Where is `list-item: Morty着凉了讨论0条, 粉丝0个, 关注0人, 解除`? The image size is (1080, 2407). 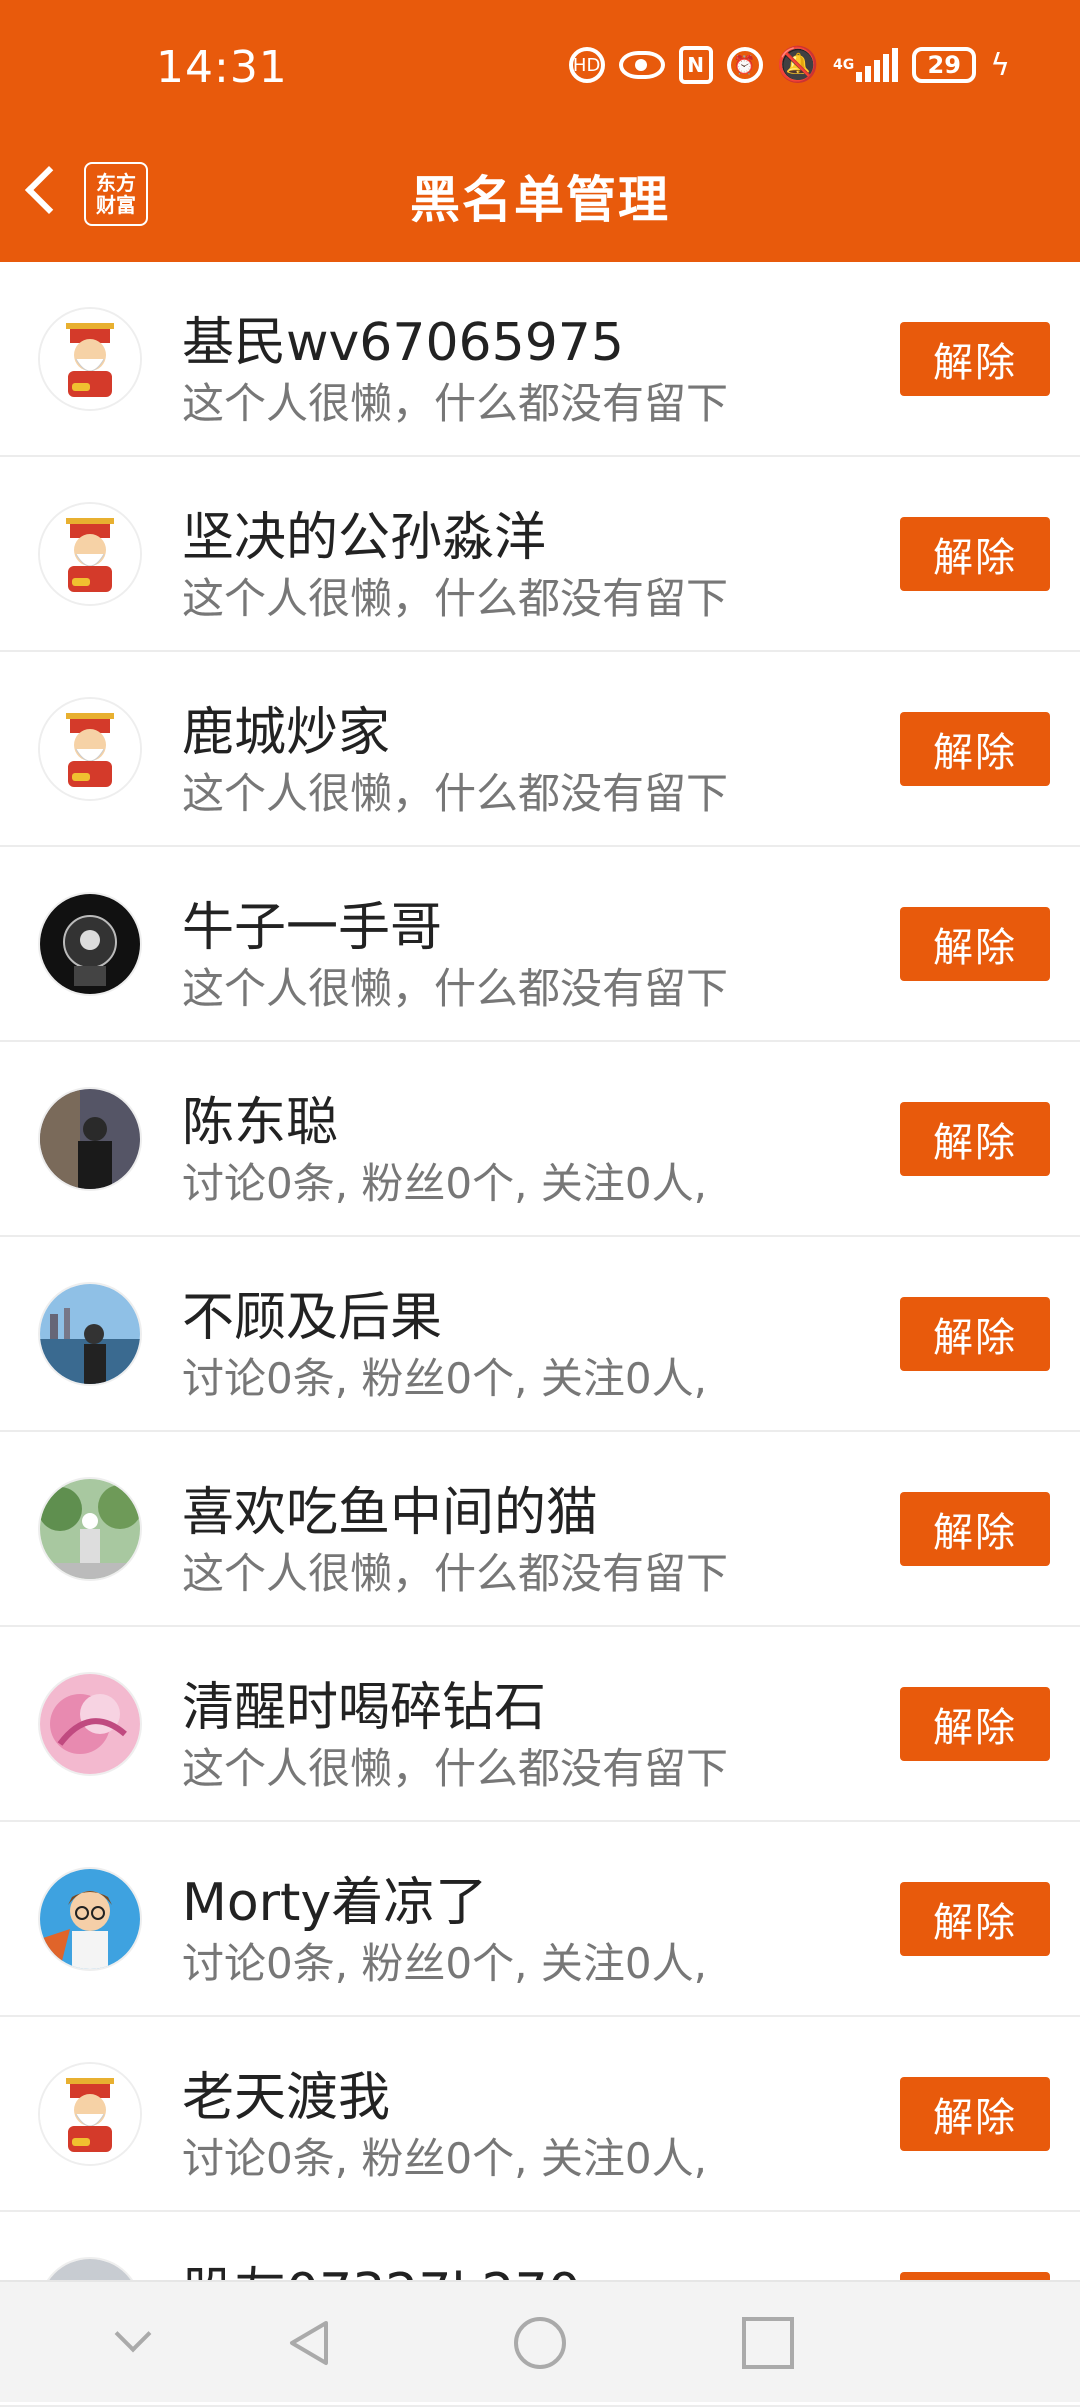 list-item: Morty着凉了讨论0条, 粉丝0个, 关注0人, 解除 is located at coordinates (540, 1919).